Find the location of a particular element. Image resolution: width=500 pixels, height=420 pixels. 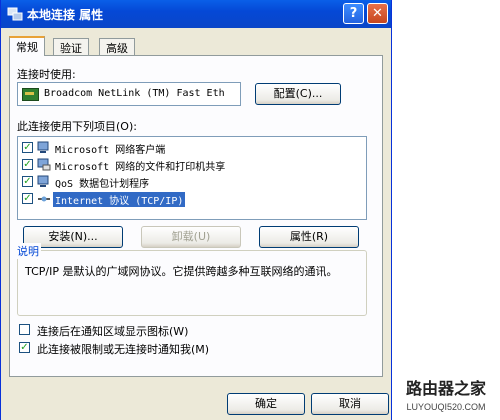

watermark-logo-text: 路由器之家 is located at coordinates (446, 388).